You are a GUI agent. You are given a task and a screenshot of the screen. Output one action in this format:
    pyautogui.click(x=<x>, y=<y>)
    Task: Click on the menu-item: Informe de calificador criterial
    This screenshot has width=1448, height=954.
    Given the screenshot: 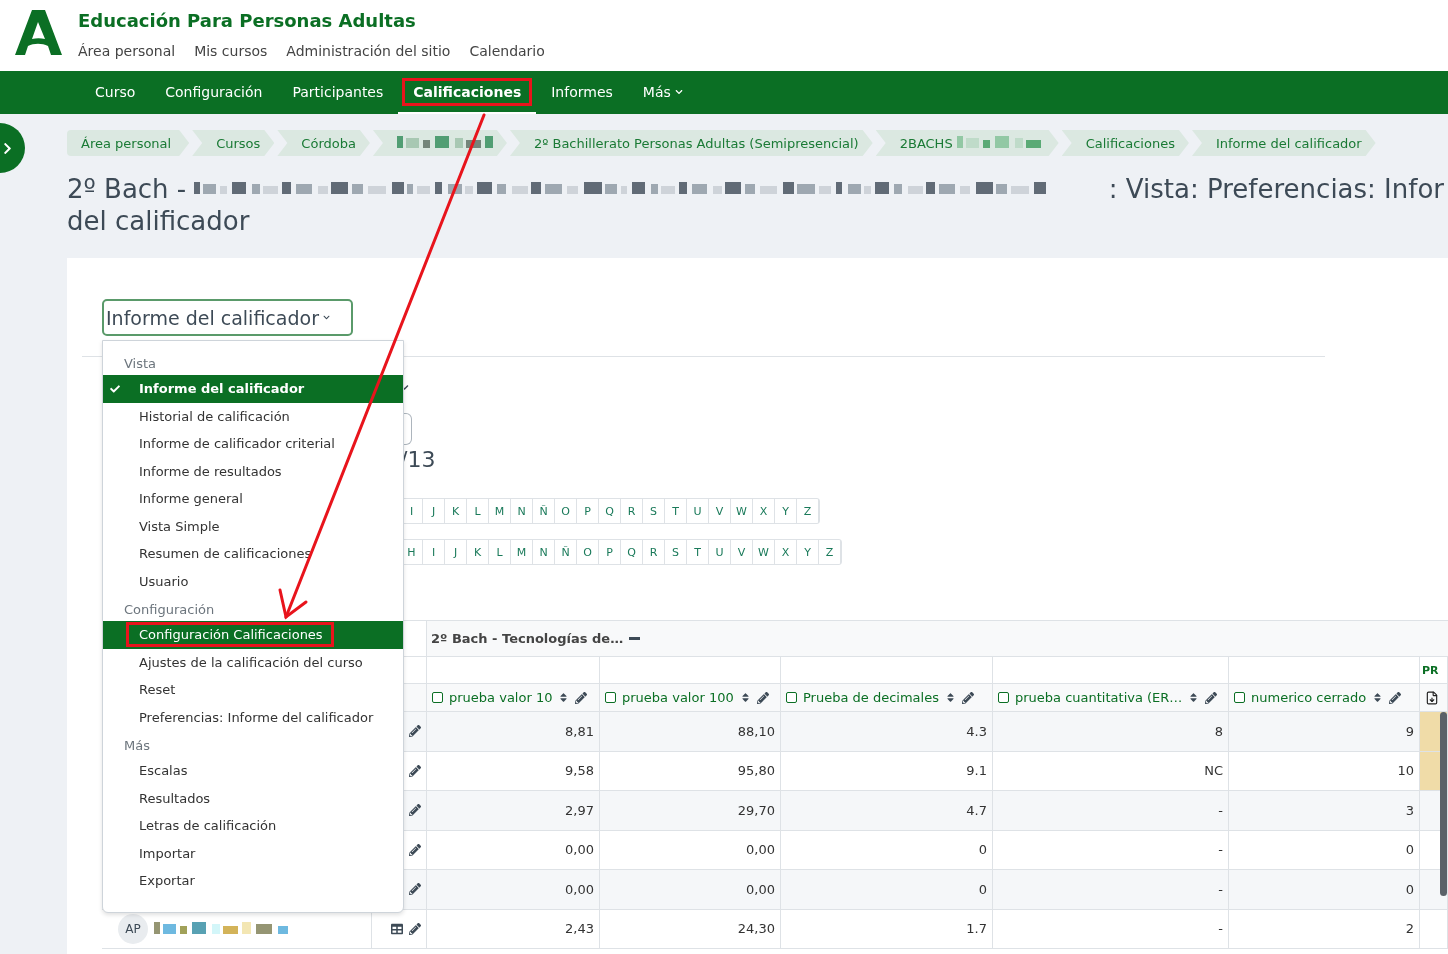 What is the action you would take?
    pyautogui.click(x=253, y=444)
    